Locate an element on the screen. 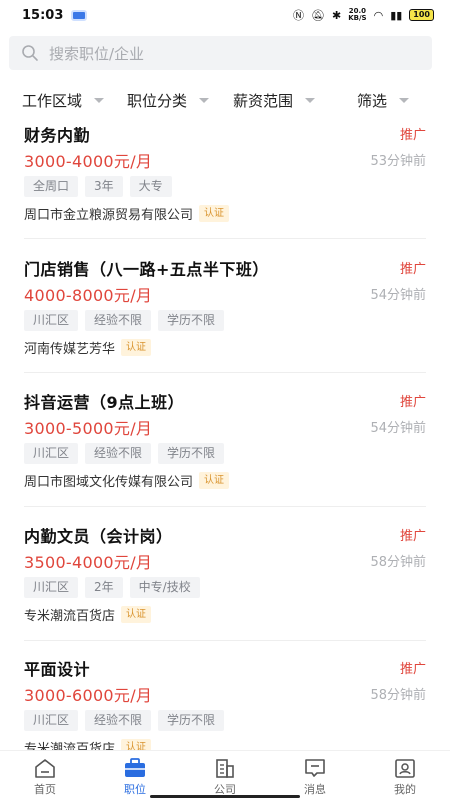  filter-salary-range: 薪资范围 is located at coordinates (274, 100).